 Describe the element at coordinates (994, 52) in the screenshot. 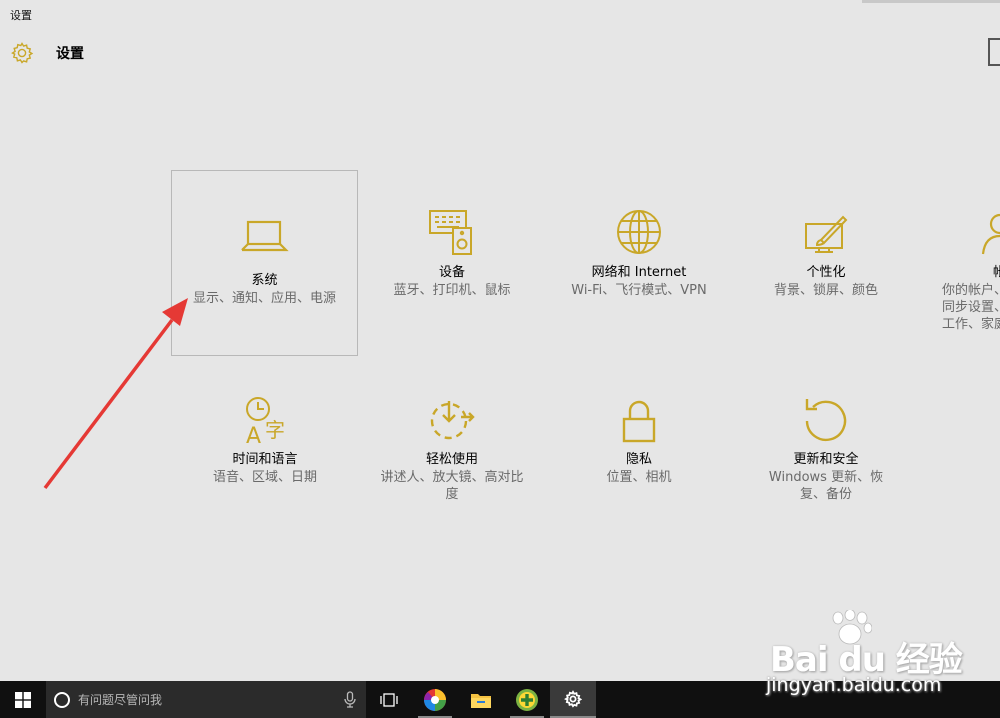

I see `search-settings-box` at that location.